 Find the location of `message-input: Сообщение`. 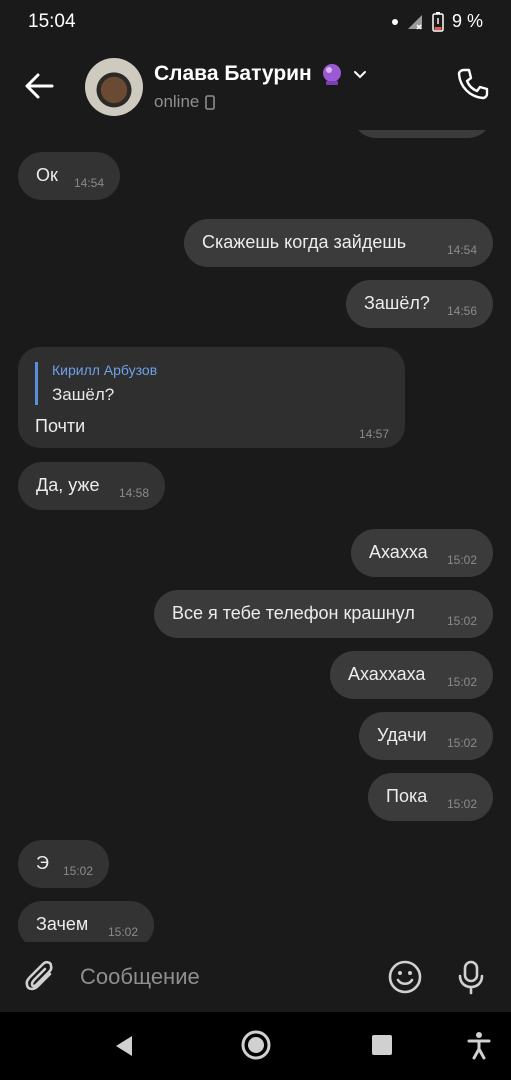

message-input: Сообщение is located at coordinates (140, 977).